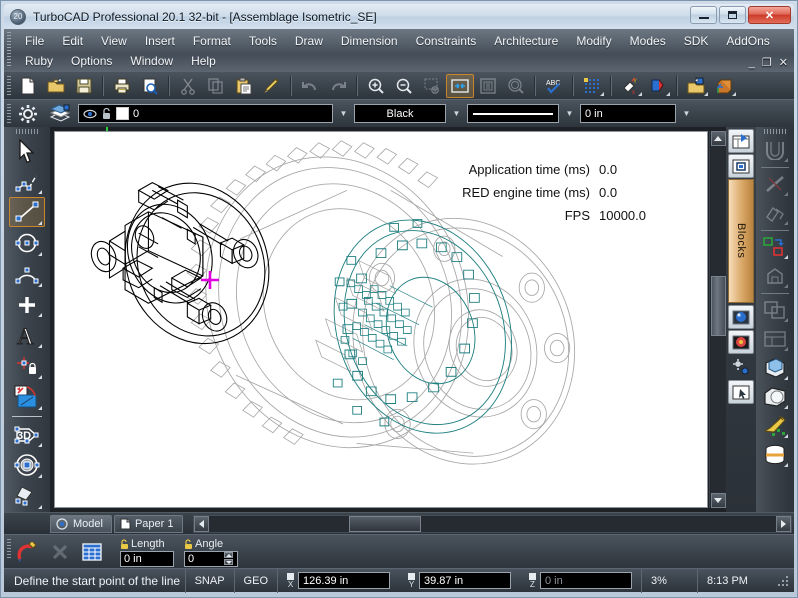 This screenshot has height=598, width=798. What do you see at coordinates (211, 558) in the screenshot?
I see `angle-input: 0` at bounding box center [211, 558].